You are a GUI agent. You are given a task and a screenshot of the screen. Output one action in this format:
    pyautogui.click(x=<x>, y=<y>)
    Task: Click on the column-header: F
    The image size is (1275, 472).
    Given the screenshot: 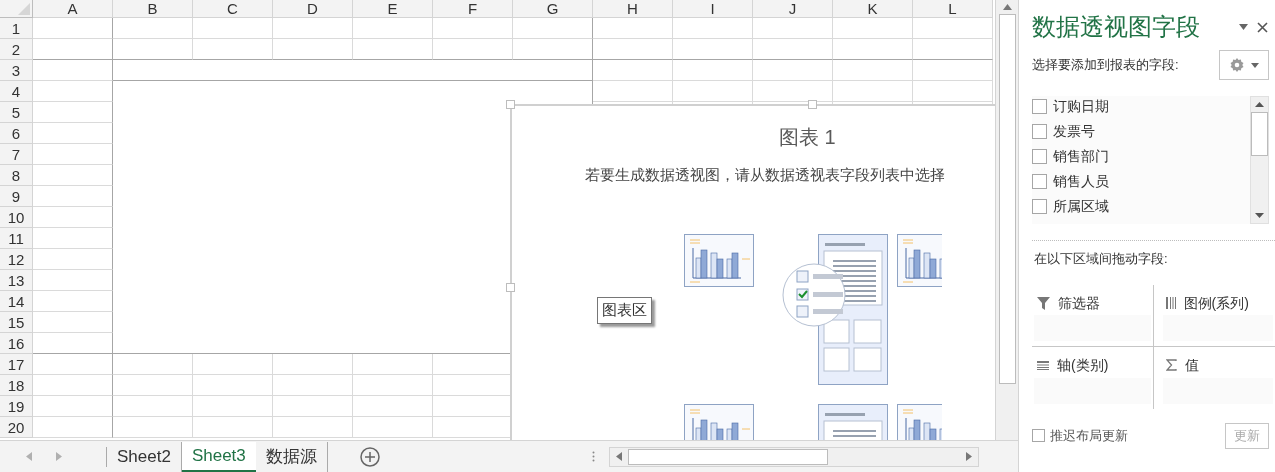 What is the action you would take?
    pyautogui.click(x=473, y=9)
    